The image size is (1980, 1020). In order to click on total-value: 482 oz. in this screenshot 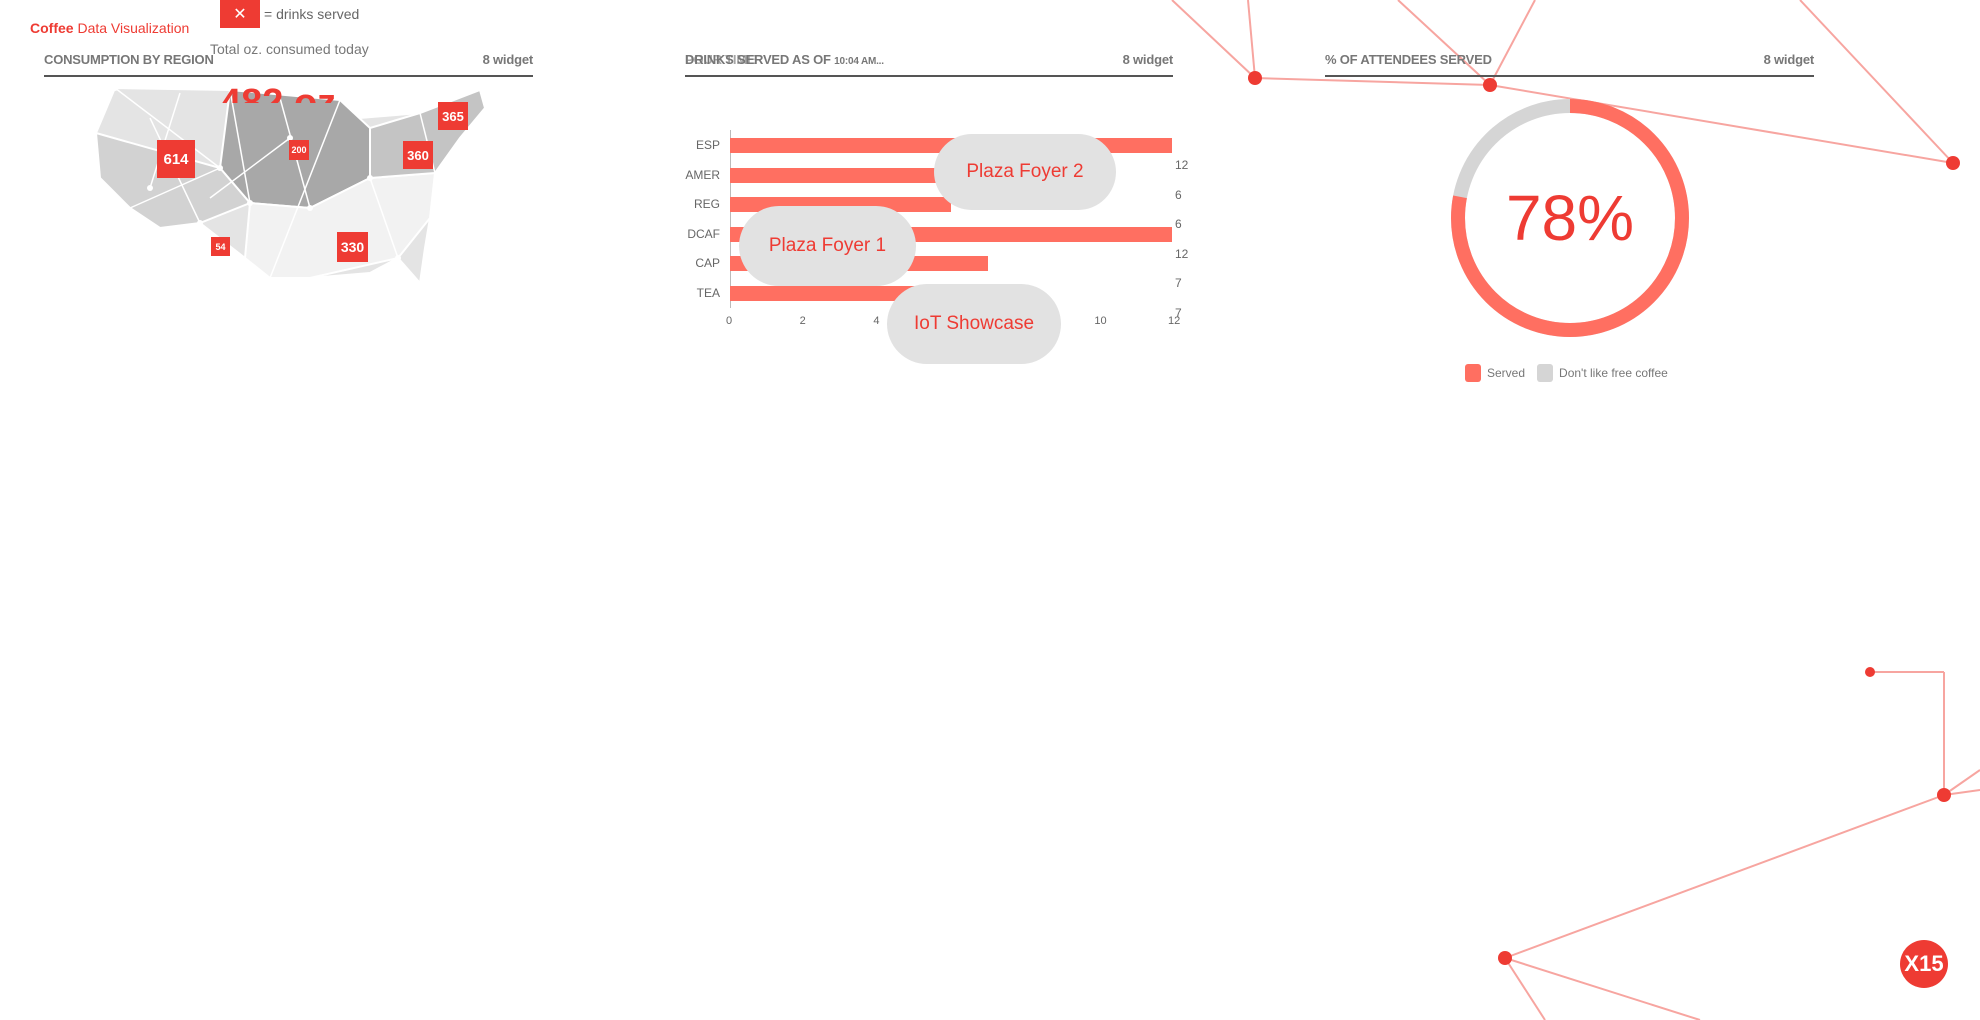, I will do `click(283, 92)`.